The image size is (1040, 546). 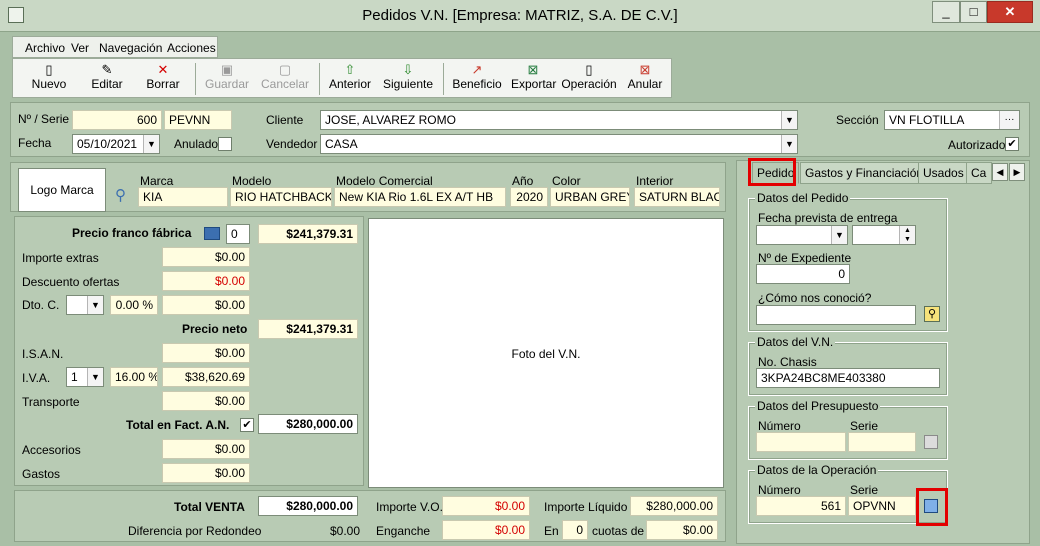 What do you see at coordinates (198, 120) in the screenshot?
I see `serie-field: PEVNN` at bounding box center [198, 120].